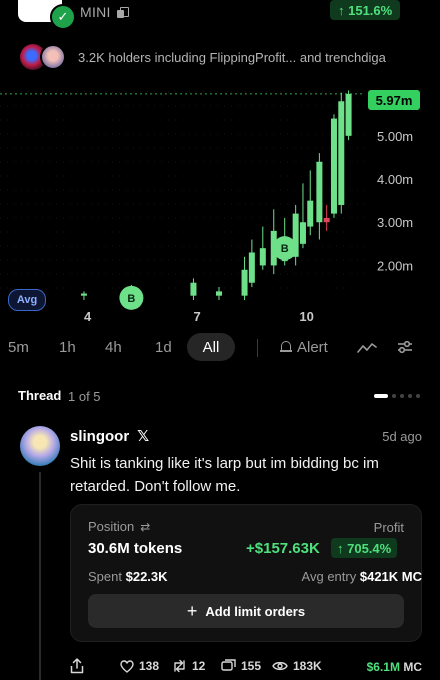 The height and width of the screenshot is (680, 440). I want to click on plus-icon: +, so click(192, 611).